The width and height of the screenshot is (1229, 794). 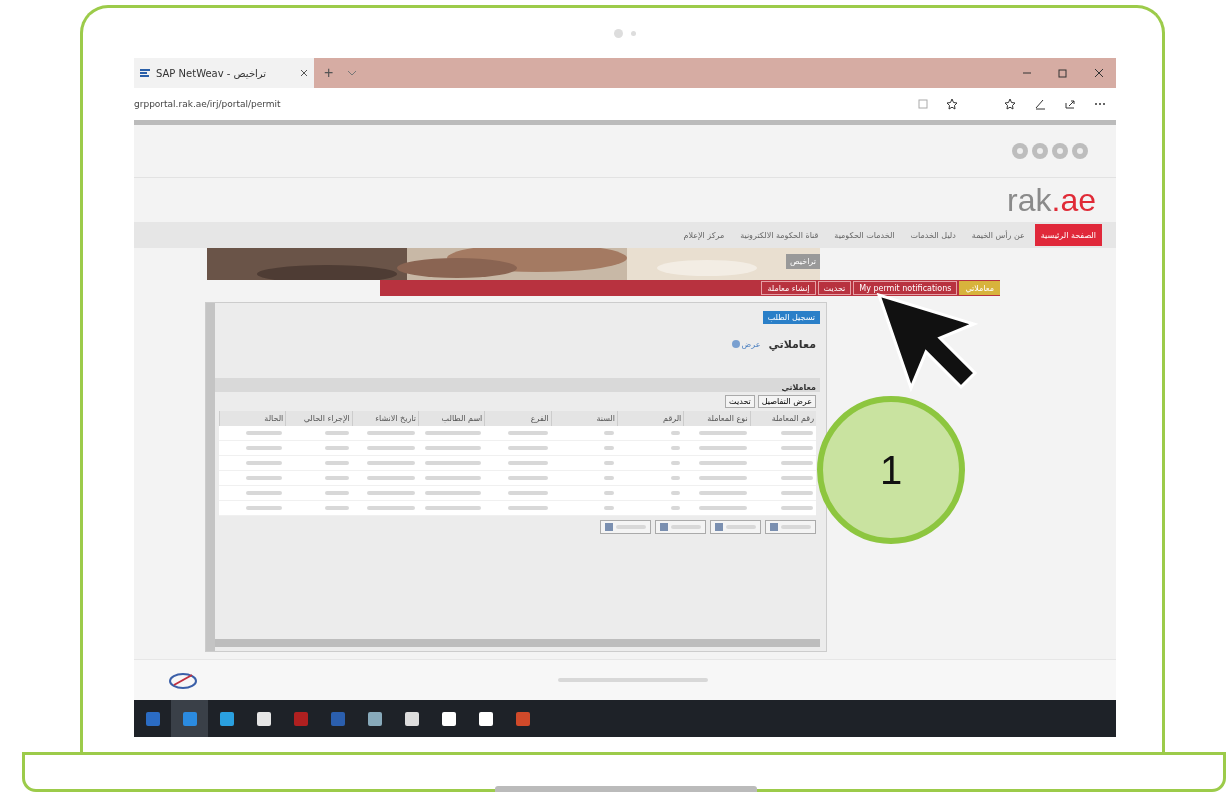 I want to click on help-link: عرض, so click(x=751, y=344).